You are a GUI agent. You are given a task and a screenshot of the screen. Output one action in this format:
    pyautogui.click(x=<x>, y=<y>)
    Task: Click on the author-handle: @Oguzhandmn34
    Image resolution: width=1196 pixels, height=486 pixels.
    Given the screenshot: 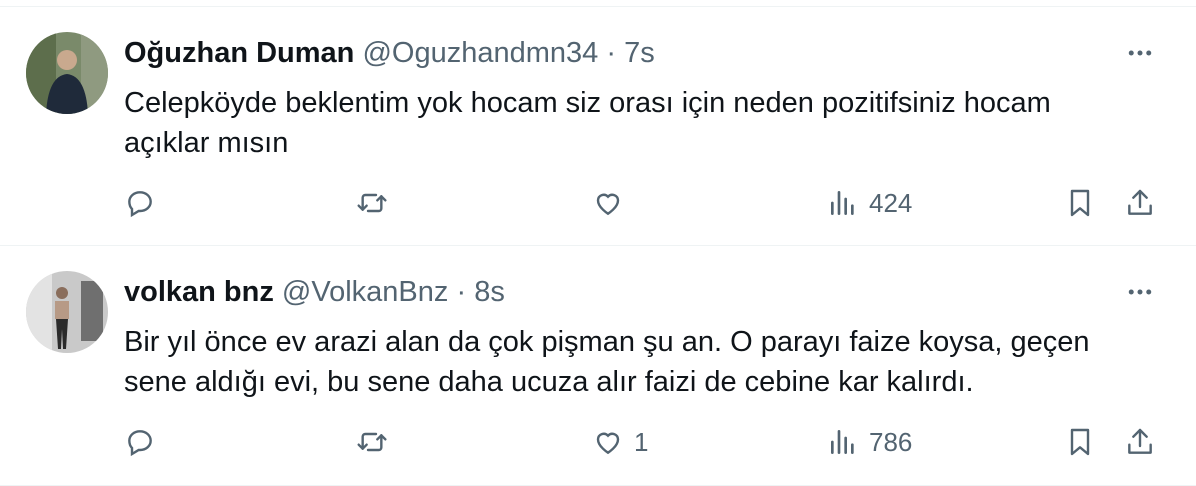 What is the action you would take?
    pyautogui.click(x=480, y=53)
    